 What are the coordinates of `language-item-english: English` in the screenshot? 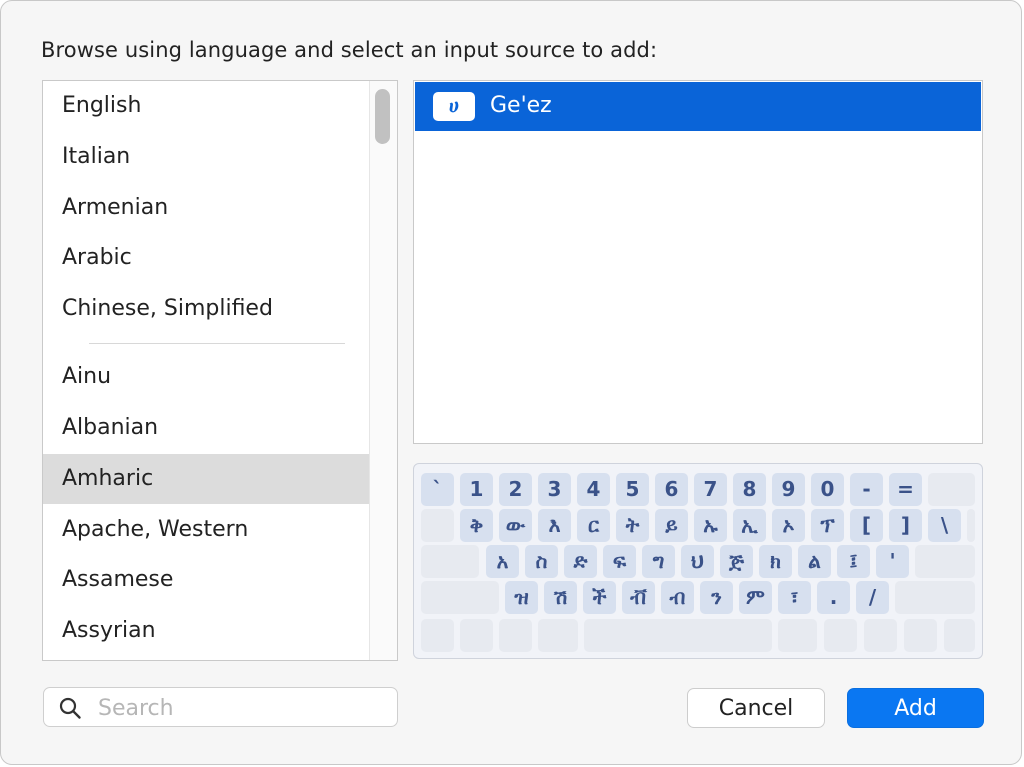 It's located at (206, 106).